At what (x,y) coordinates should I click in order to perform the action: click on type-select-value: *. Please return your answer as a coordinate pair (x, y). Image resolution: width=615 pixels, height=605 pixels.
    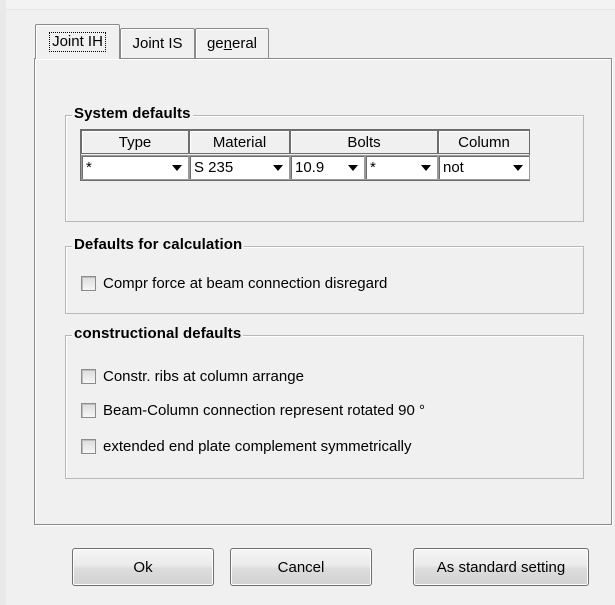
    Looking at the image, I should click on (89, 167).